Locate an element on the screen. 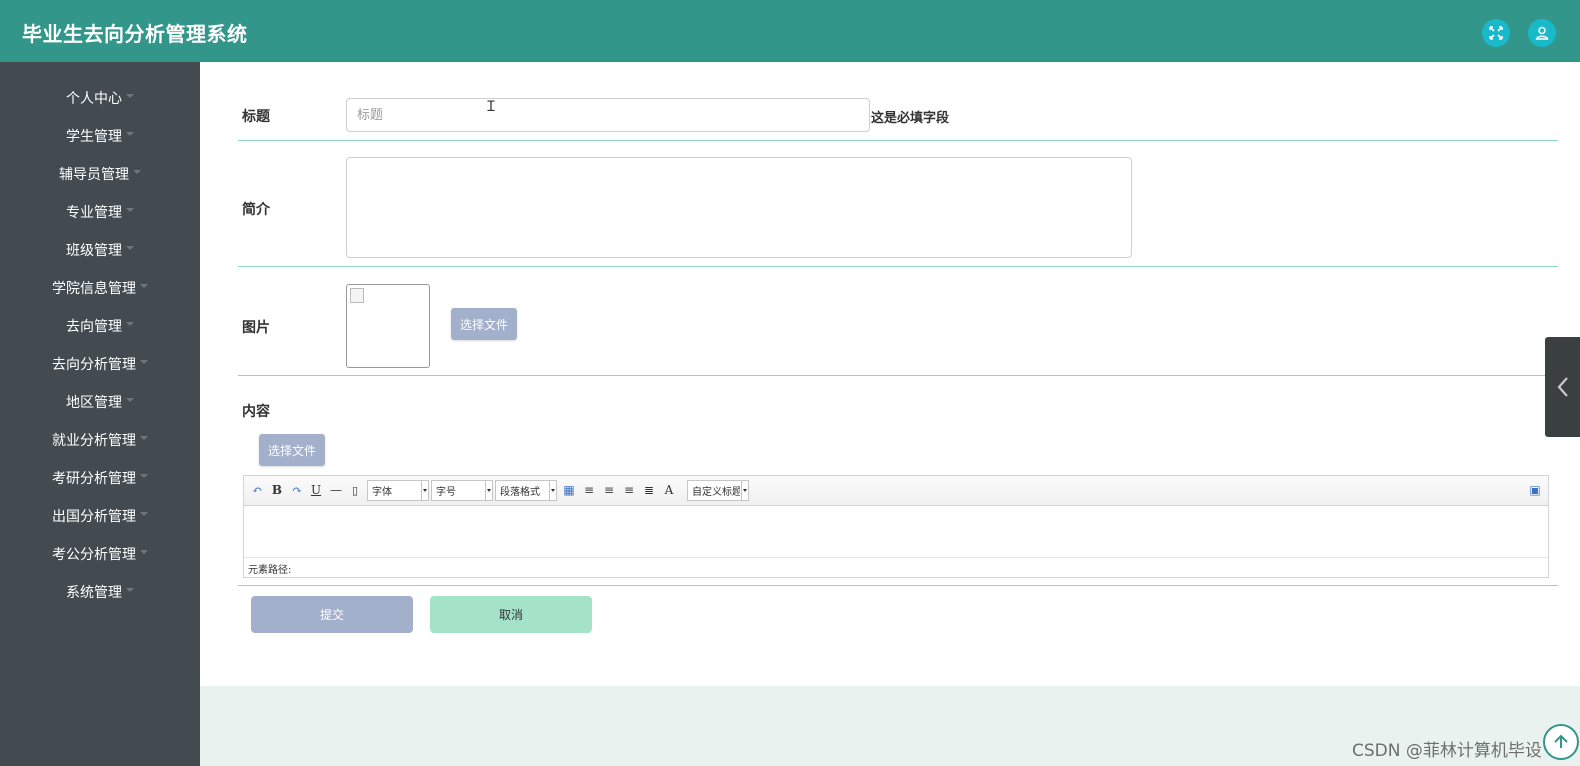 This screenshot has width=1580, height=766. watermark: CSDN @菲林计算机毕设 is located at coordinates (1447, 751).